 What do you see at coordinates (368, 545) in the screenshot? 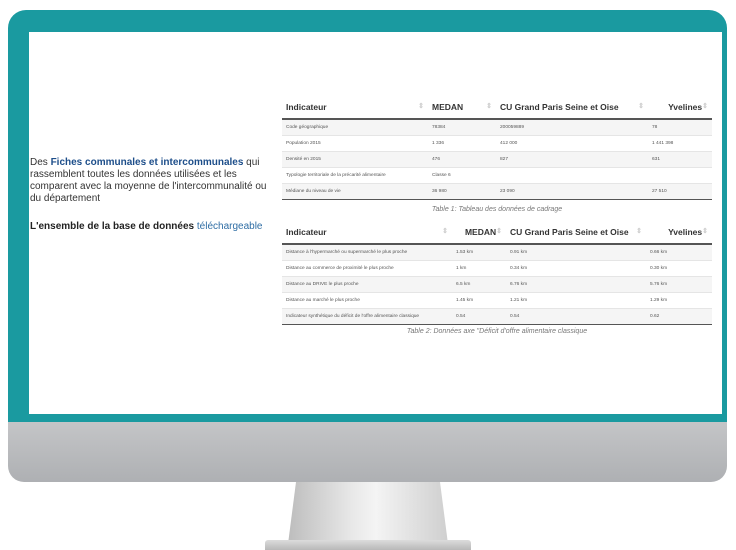
I see `monitor-stand-base` at bounding box center [368, 545].